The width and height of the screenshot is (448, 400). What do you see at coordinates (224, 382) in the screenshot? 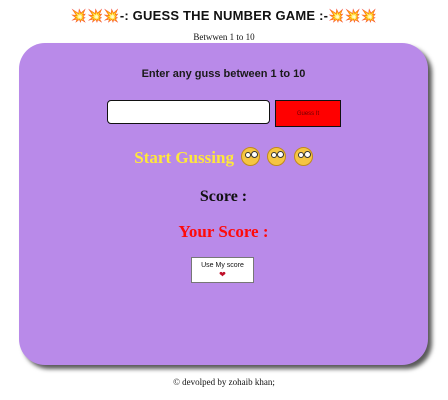
I see `footer-credit: © devolped by zohaib khan;` at bounding box center [224, 382].